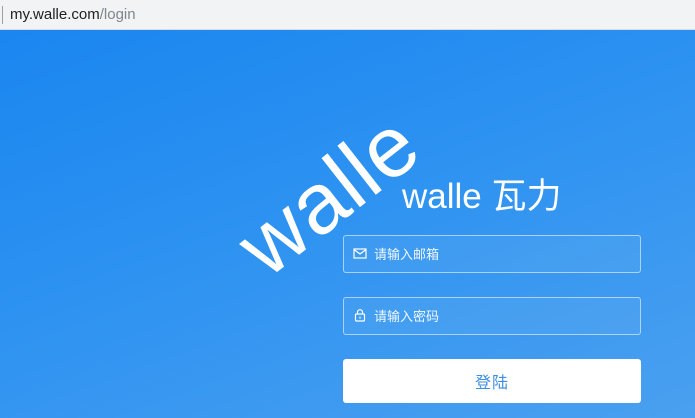  I want to click on email-field, so click(492, 254).